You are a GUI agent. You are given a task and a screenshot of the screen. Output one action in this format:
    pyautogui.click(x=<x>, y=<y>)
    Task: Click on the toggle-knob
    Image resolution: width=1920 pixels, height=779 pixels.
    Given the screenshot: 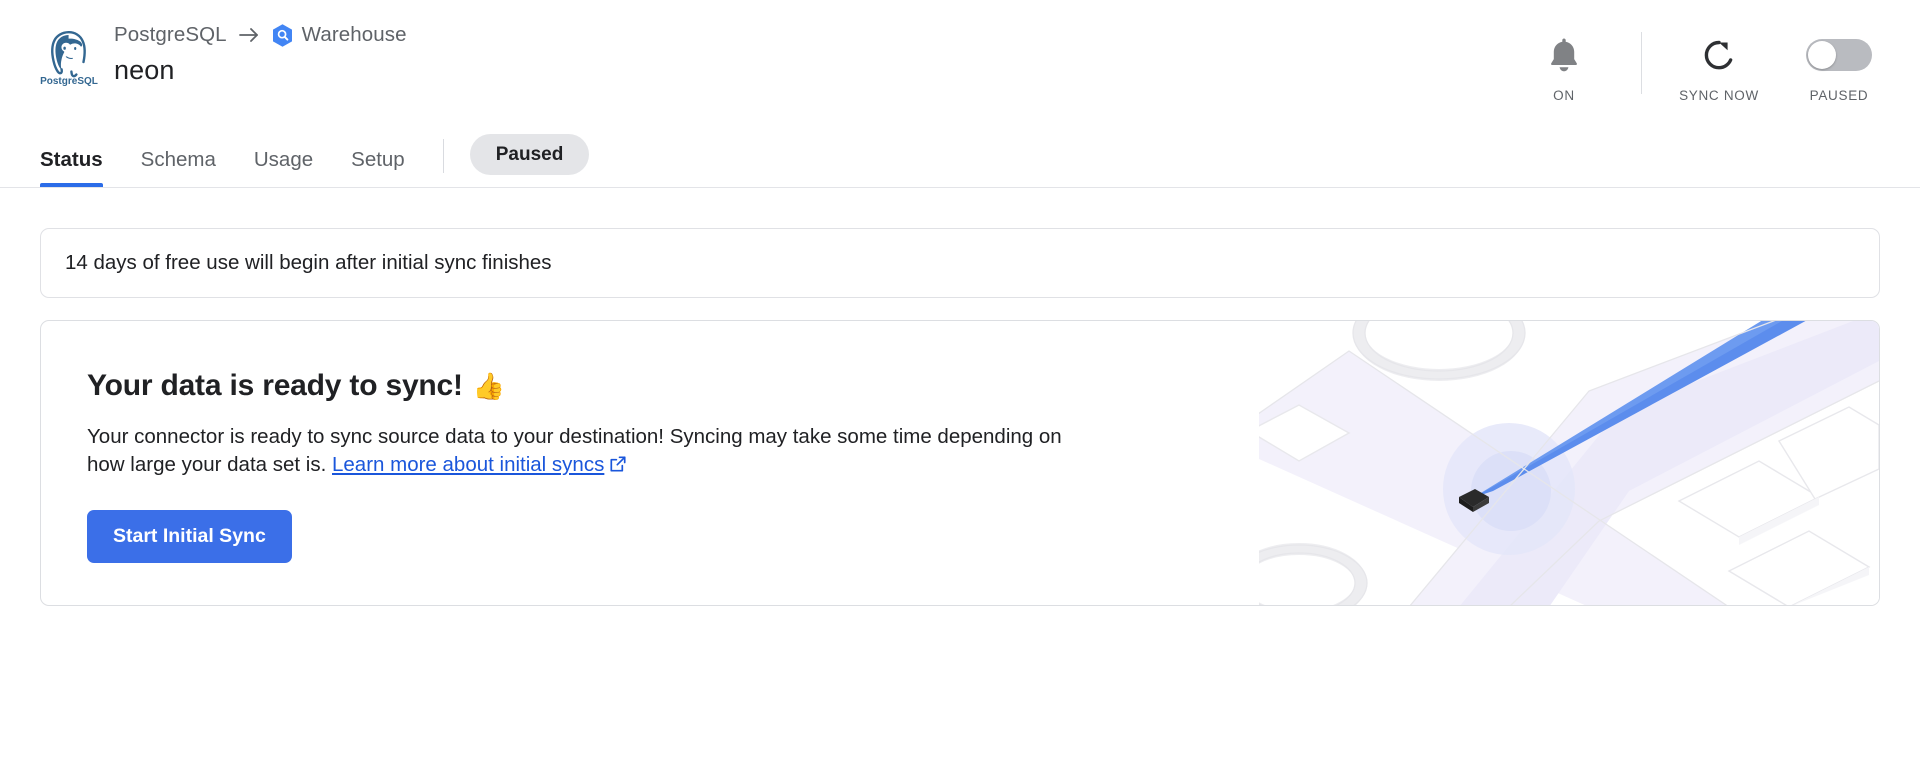 What is the action you would take?
    pyautogui.click(x=1822, y=55)
    